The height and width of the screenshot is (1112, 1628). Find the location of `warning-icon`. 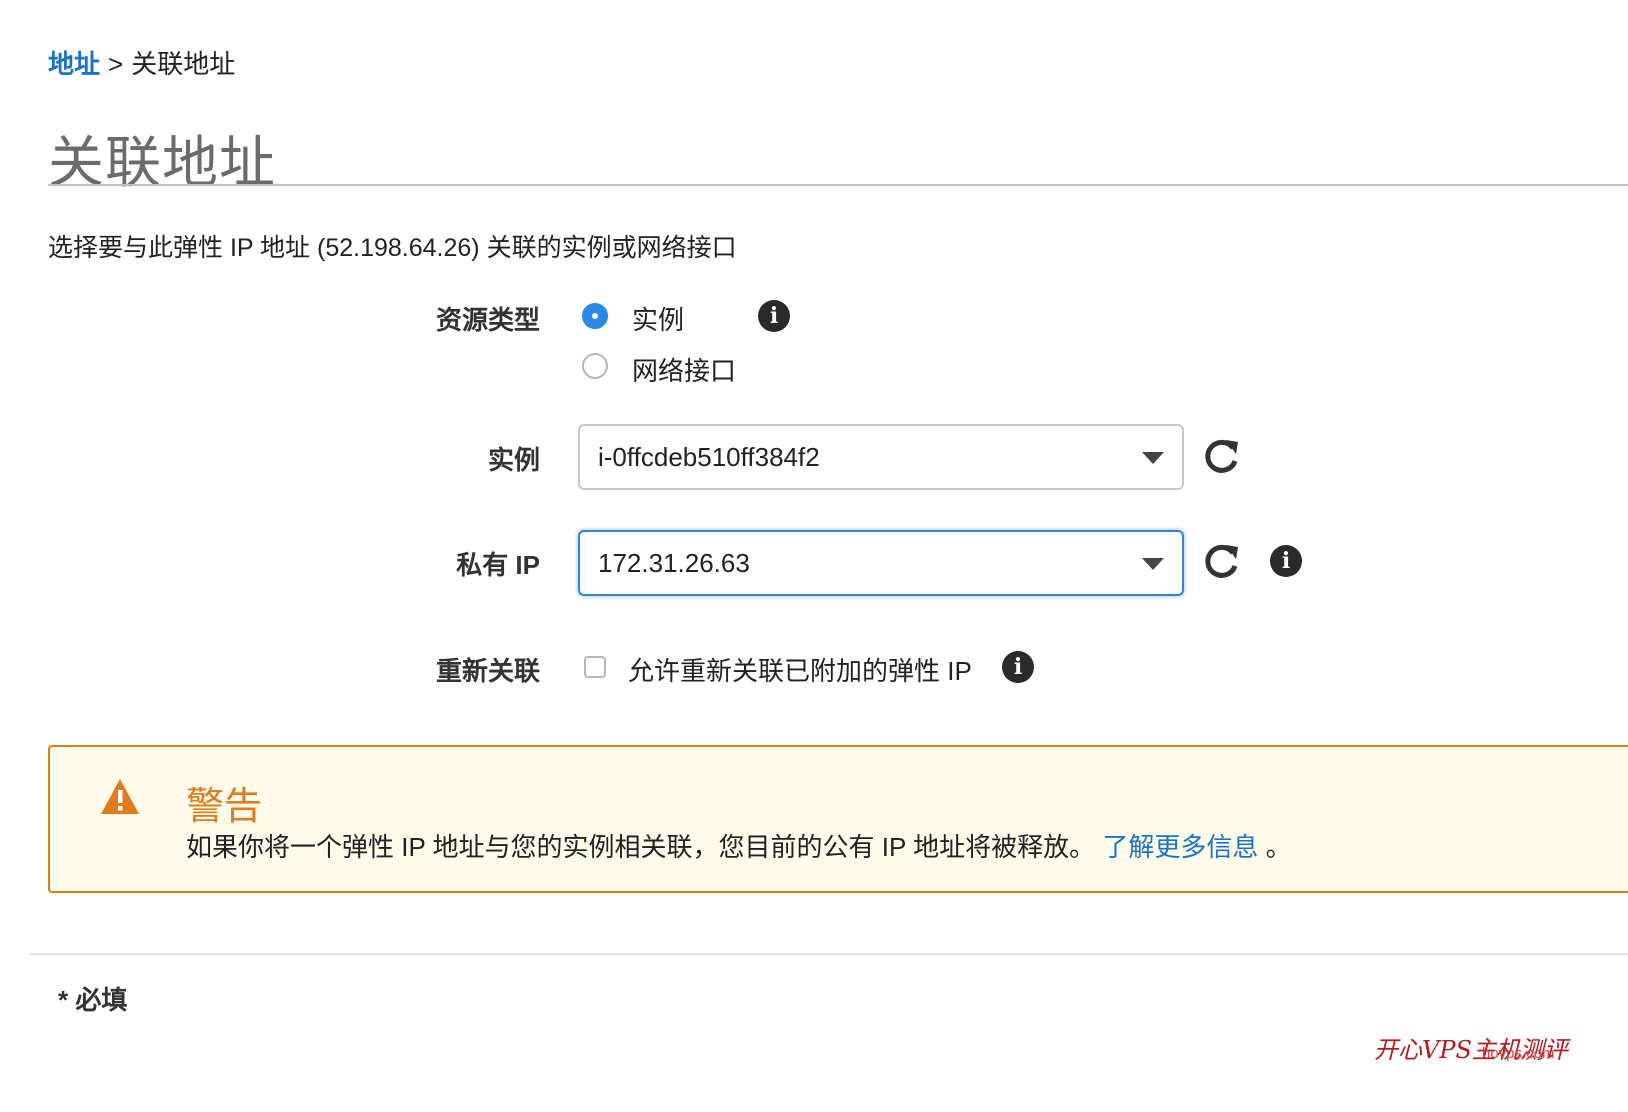

warning-icon is located at coordinates (120, 797).